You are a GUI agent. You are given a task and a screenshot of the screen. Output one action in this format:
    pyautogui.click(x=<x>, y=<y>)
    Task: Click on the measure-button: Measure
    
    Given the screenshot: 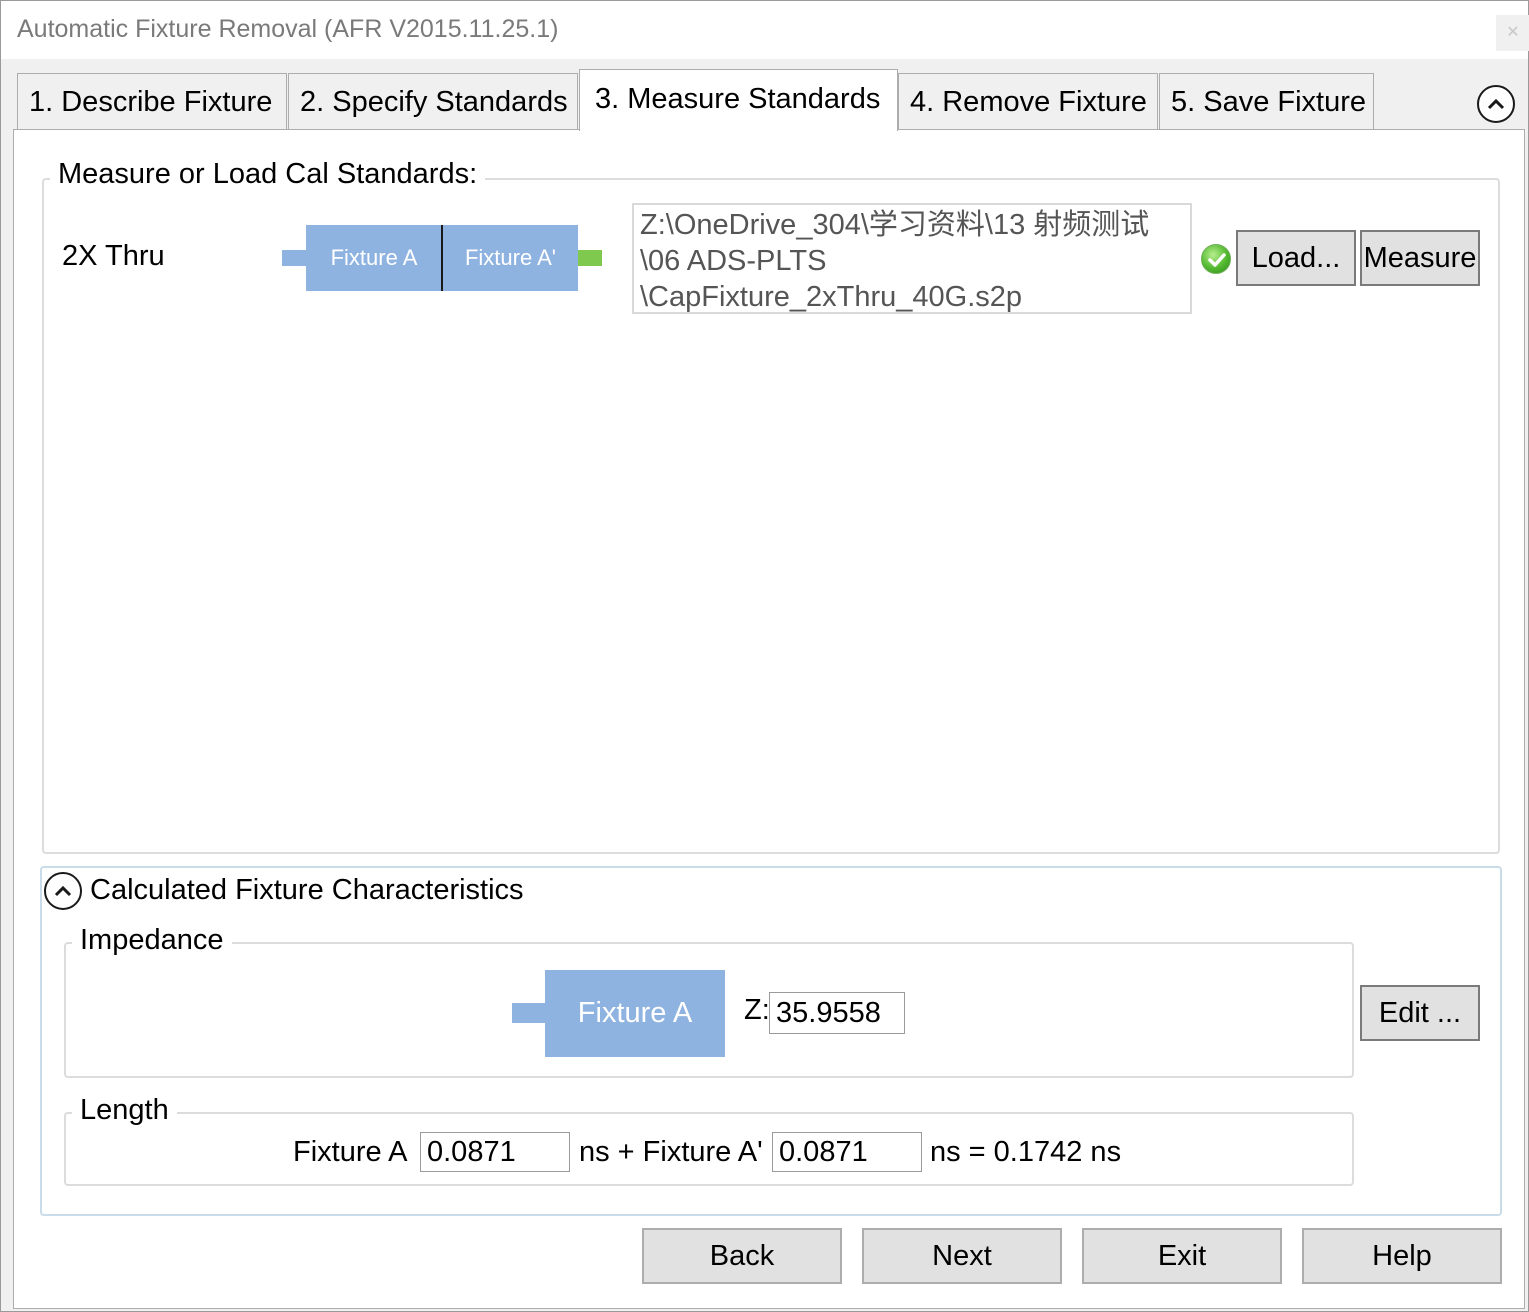 What is the action you would take?
    pyautogui.click(x=1420, y=258)
    